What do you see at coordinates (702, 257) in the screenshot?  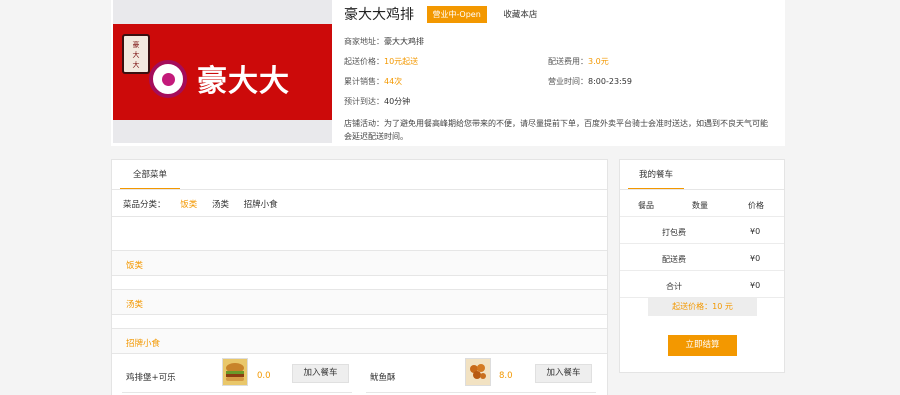 I see `cart-row-delivery: 配送费 ¥0` at bounding box center [702, 257].